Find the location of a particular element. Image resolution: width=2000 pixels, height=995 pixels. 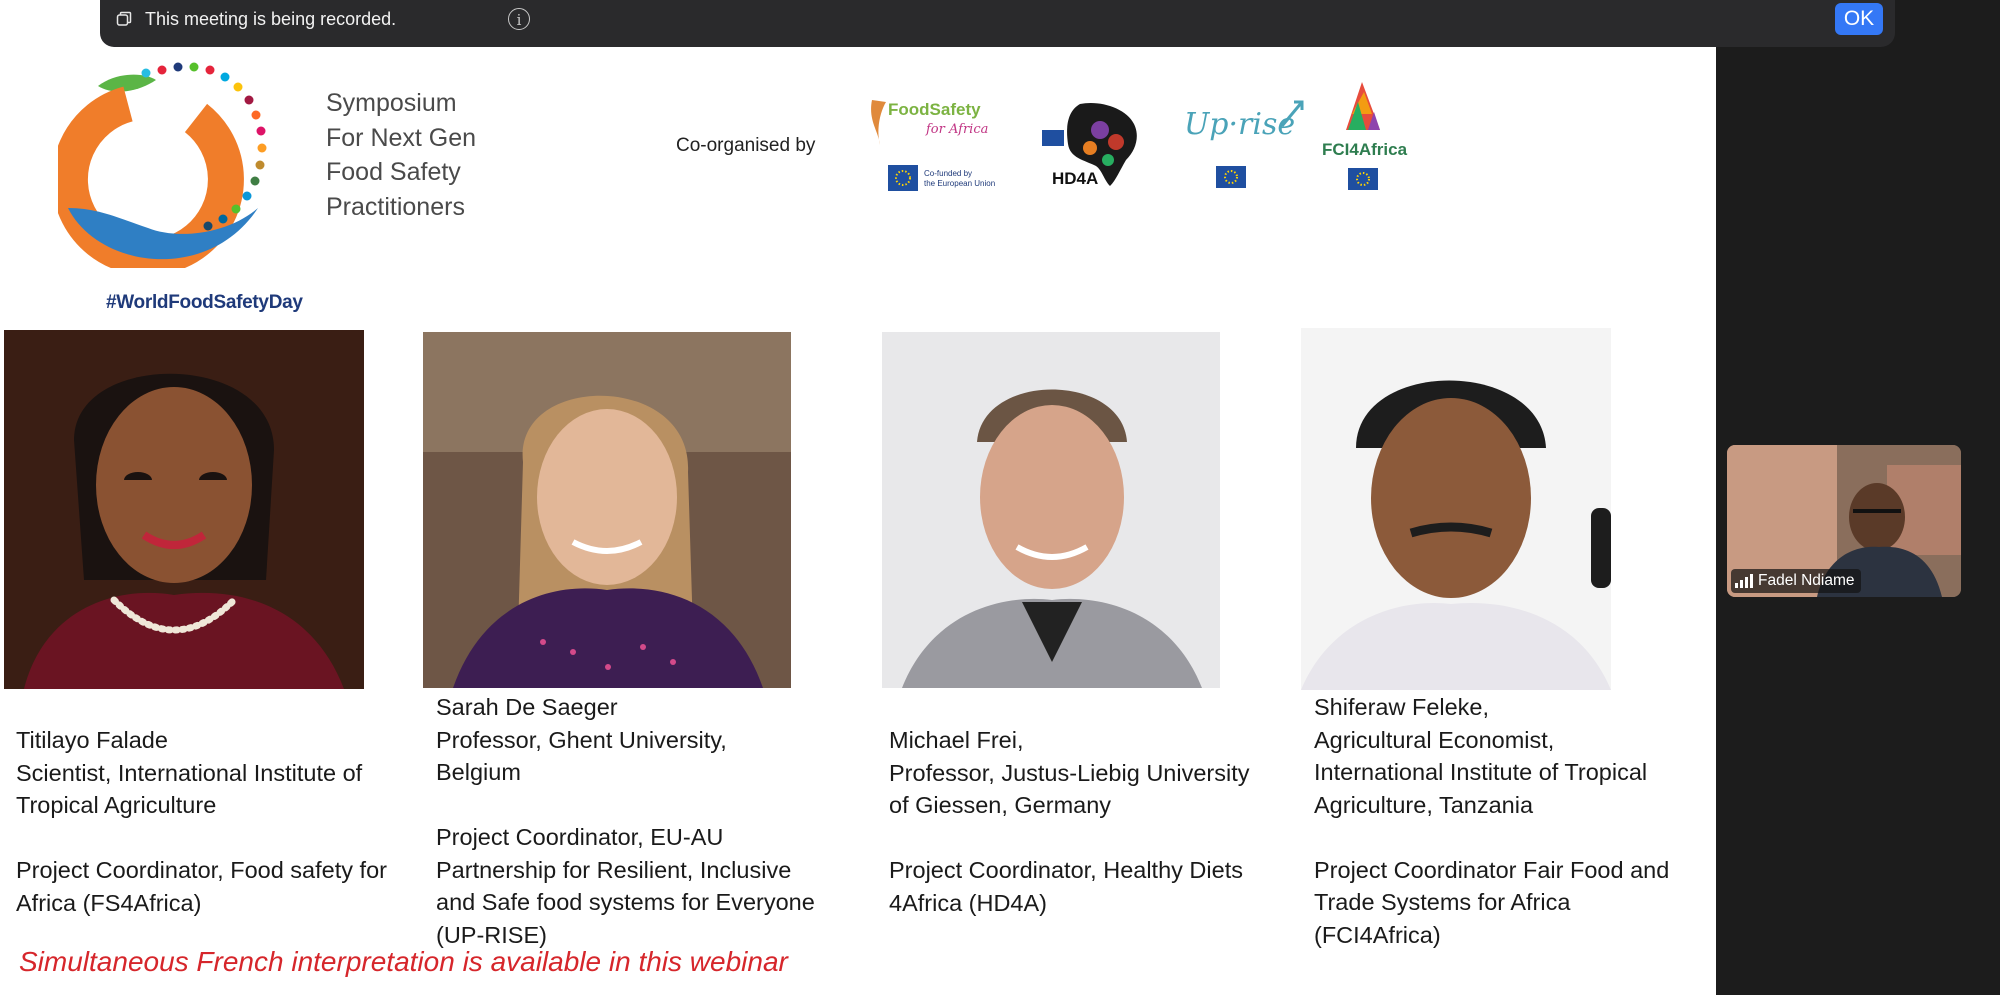

svg-text: FCI4Africa is located at coordinates (1365, 149).